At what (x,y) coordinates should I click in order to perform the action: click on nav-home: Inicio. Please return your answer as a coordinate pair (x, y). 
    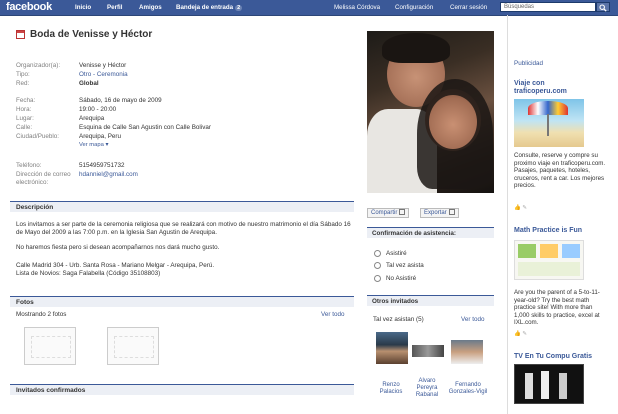
    Looking at the image, I should click on (83, 7).